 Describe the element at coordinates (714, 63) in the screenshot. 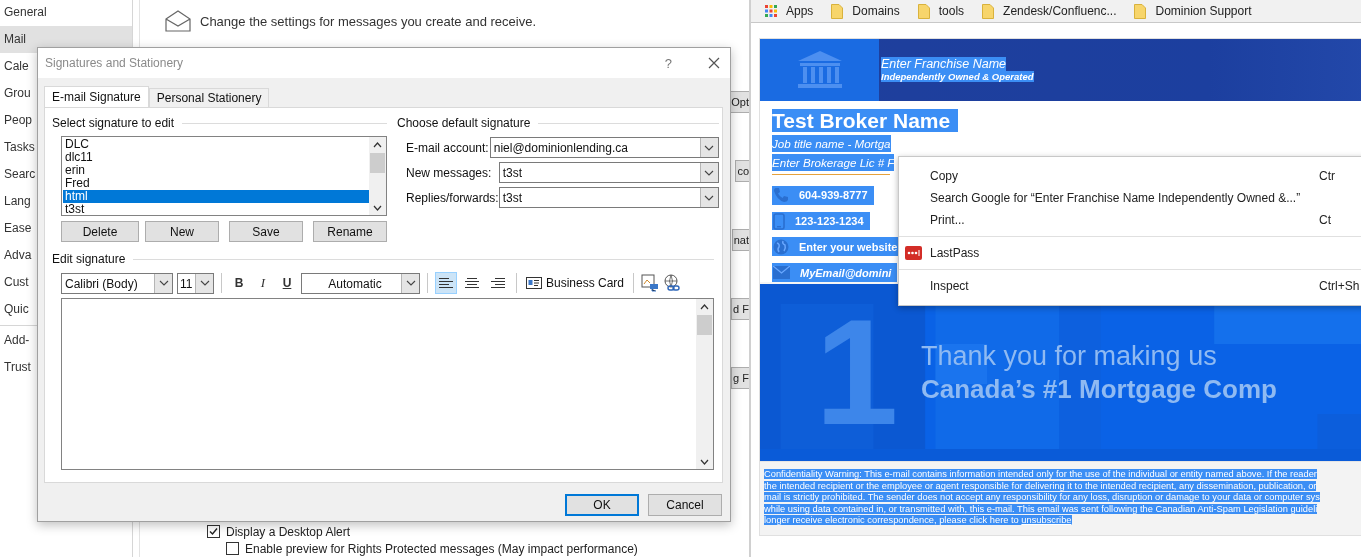

I see `close-icon` at that location.